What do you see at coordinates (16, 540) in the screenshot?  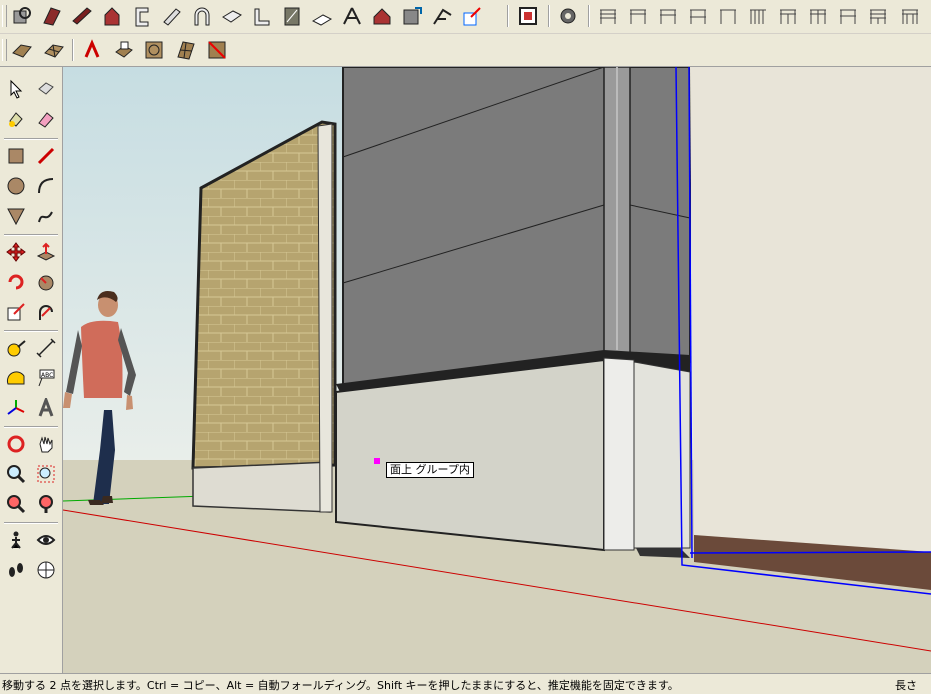 I see `position-camera-icon` at bounding box center [16, 540].